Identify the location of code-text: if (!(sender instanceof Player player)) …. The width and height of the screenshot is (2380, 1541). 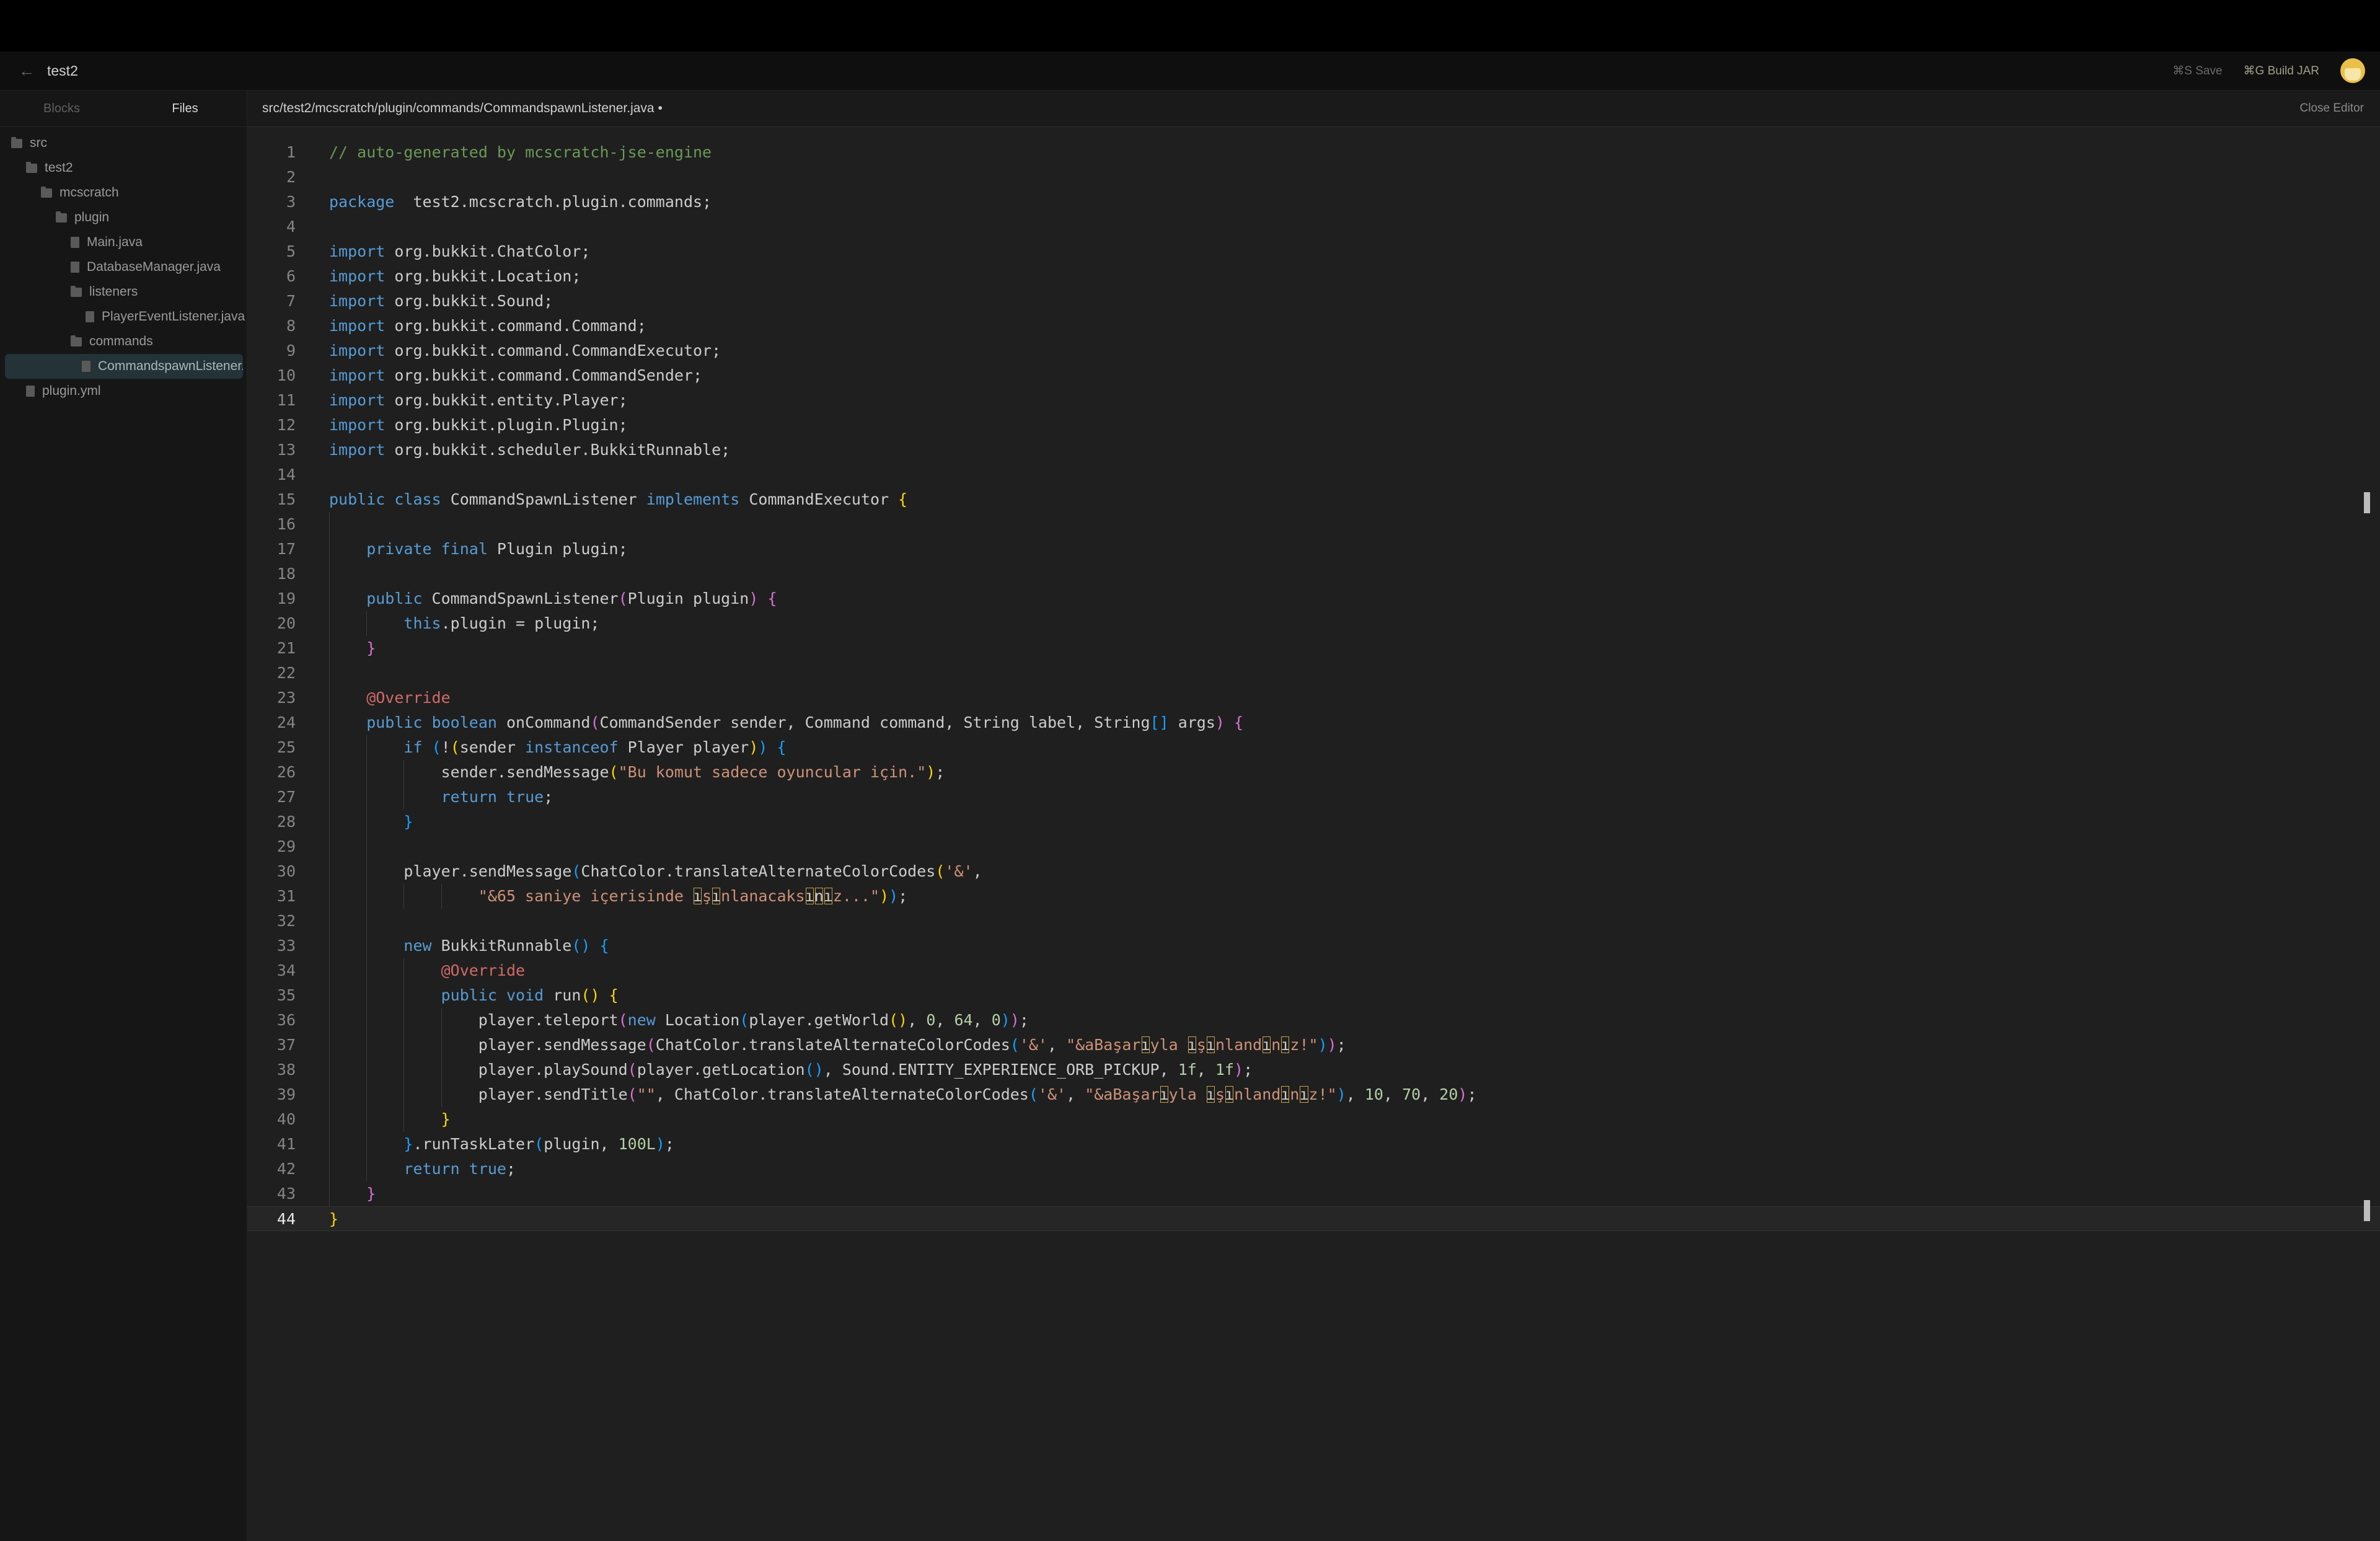
(594, 747).